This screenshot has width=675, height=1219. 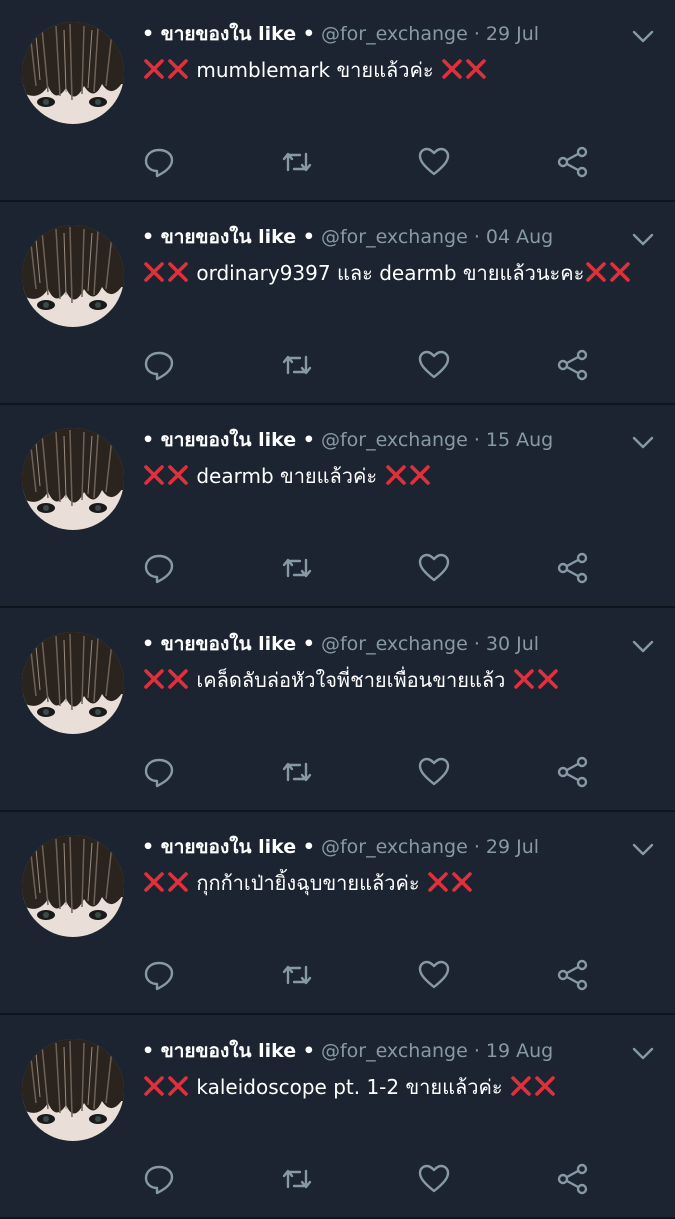 I want to click on tweet-date: · 15 Aug, so click(x=513, y=440).